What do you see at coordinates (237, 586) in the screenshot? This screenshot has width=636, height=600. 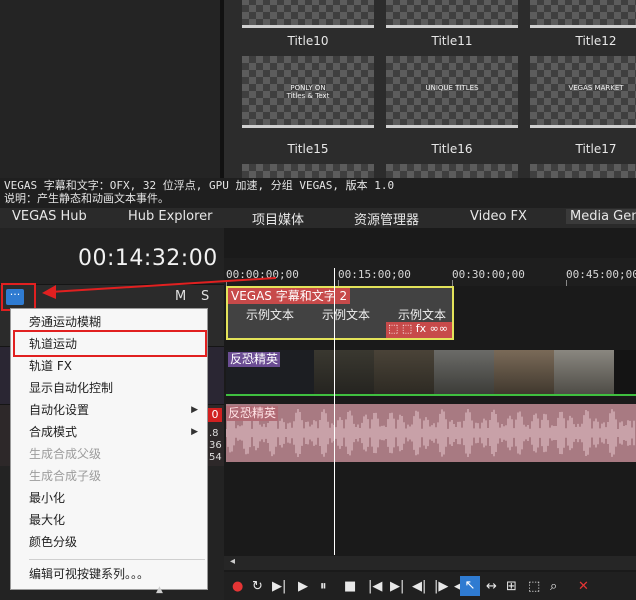 I see `record-icon: ●` at bounding box center [237, 586].